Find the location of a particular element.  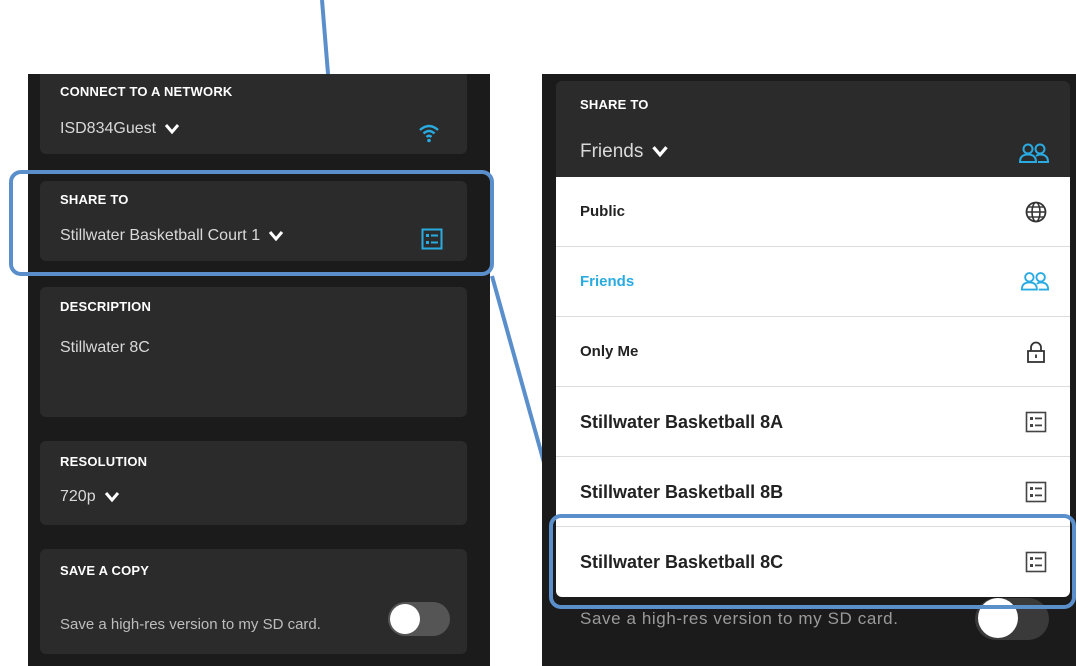

right-share-to-value: Friends is located at coordinates (612, 151).